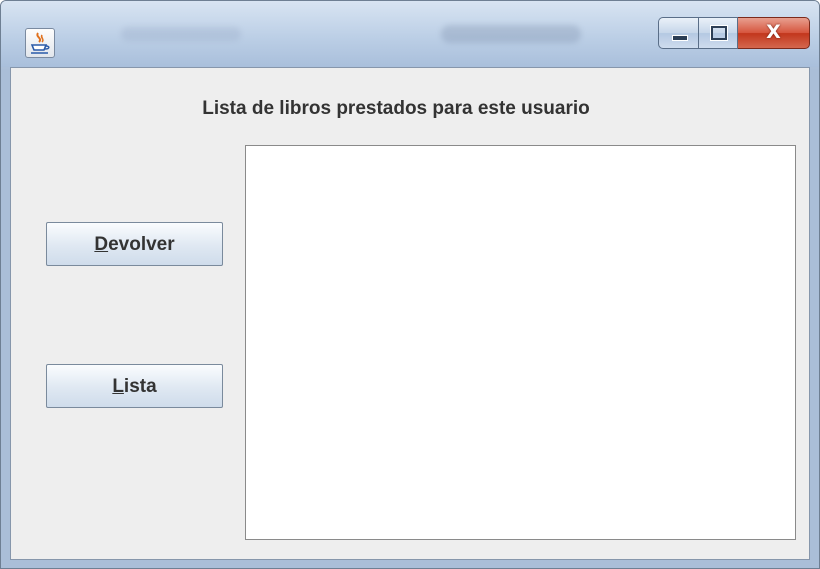 This screenshot has width=820, height=569. What do you see at coordinates (118, 386) in the screenshot?
I see `lista-mnemonic: L` at bounding box center [118, 386].